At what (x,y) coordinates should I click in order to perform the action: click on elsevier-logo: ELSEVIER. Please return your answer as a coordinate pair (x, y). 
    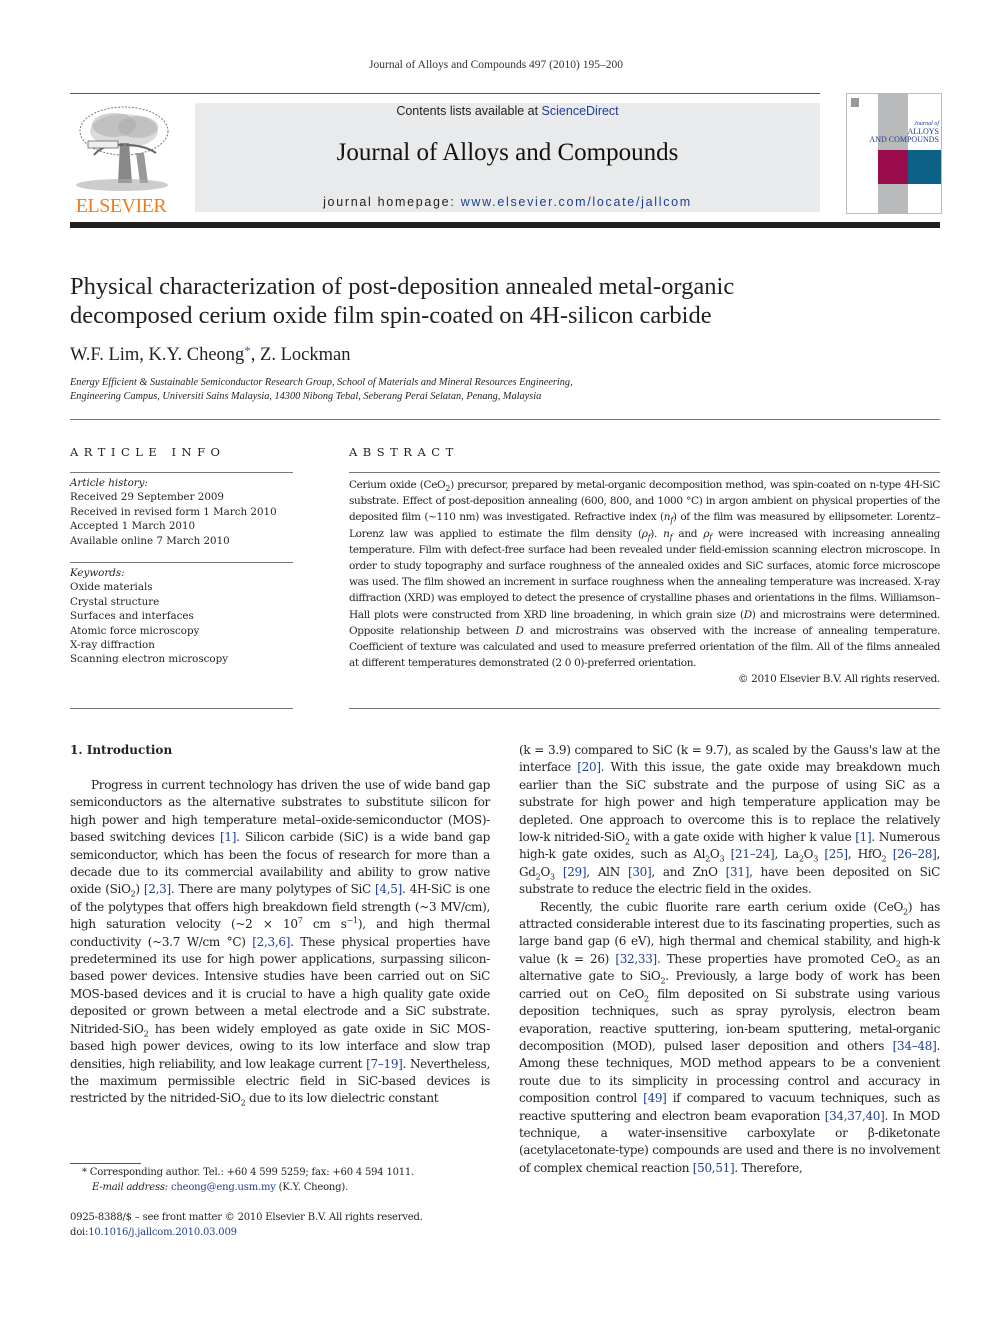
    Looking at the image, I should click on (121, 160).